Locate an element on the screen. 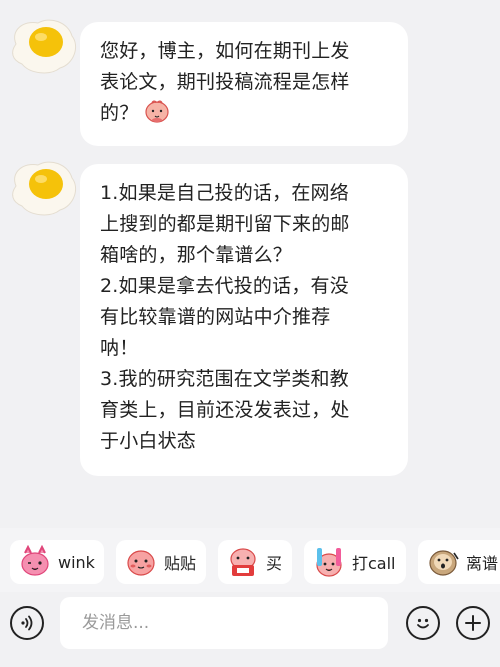 The width and height of the screenshot is (500, 667). voice-wave-icon is located at coordinates (27, 623).